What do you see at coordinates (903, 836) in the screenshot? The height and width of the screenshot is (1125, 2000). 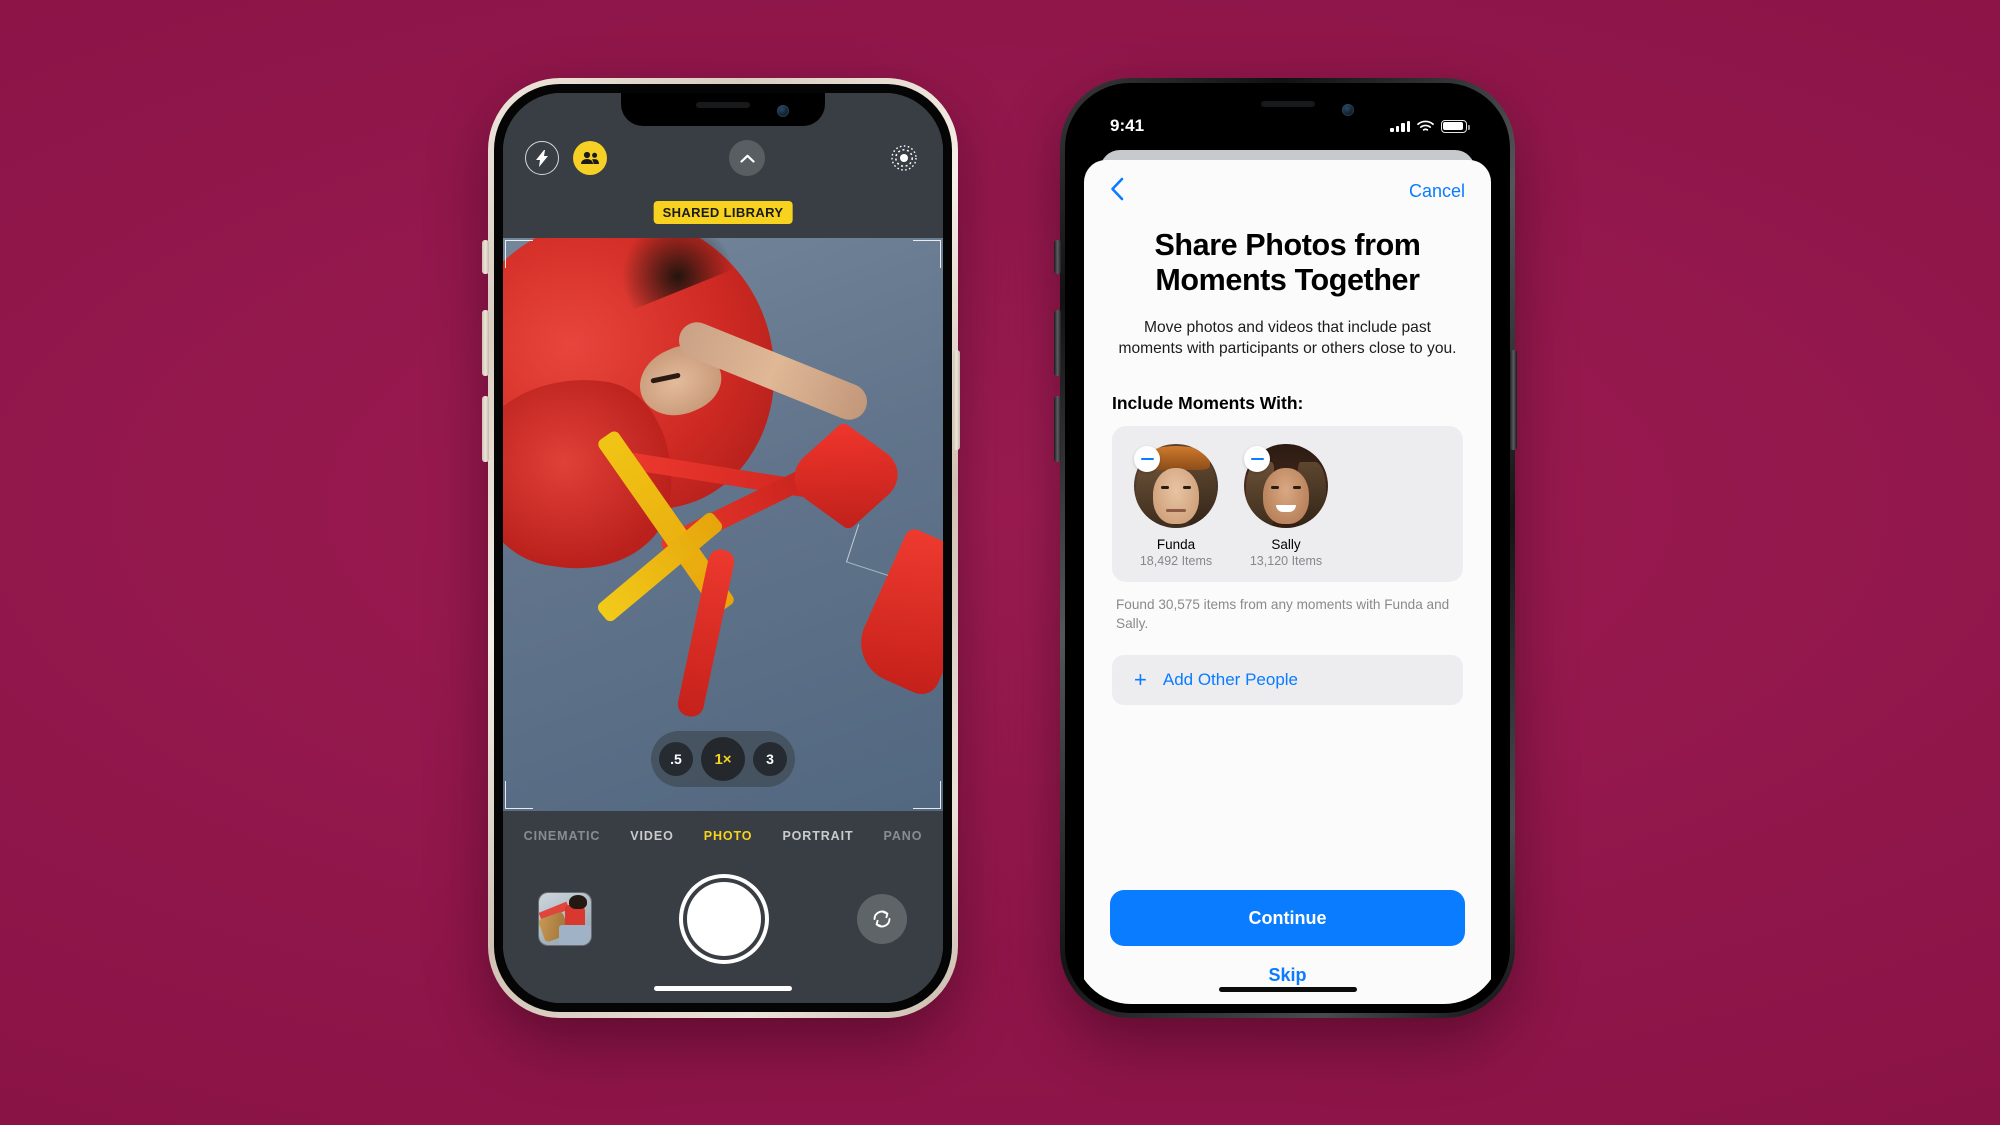 I see `camera-mode-pano: PANO` at bounding box center [903, 836].